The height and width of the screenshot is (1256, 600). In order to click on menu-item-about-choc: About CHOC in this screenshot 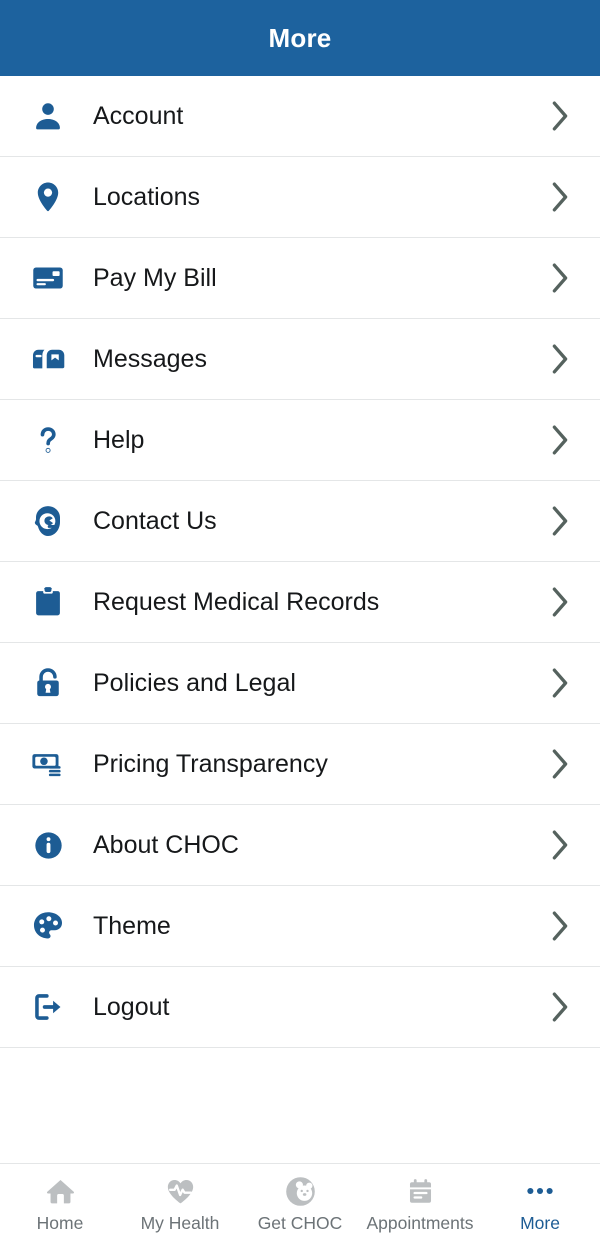, I will do `click(300, 845)`.